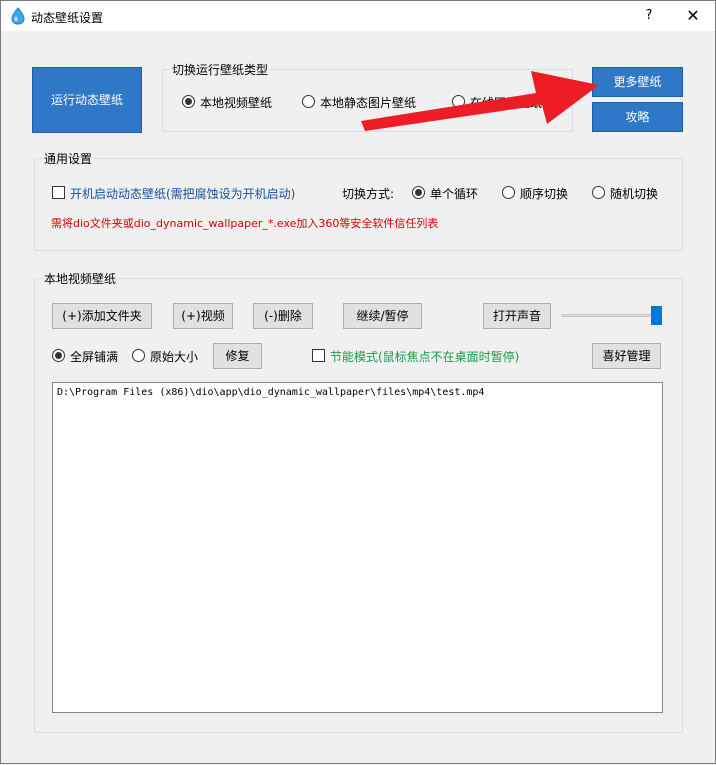  I want to click on radio-original-size-label: 原始大小, so click(174, 356).